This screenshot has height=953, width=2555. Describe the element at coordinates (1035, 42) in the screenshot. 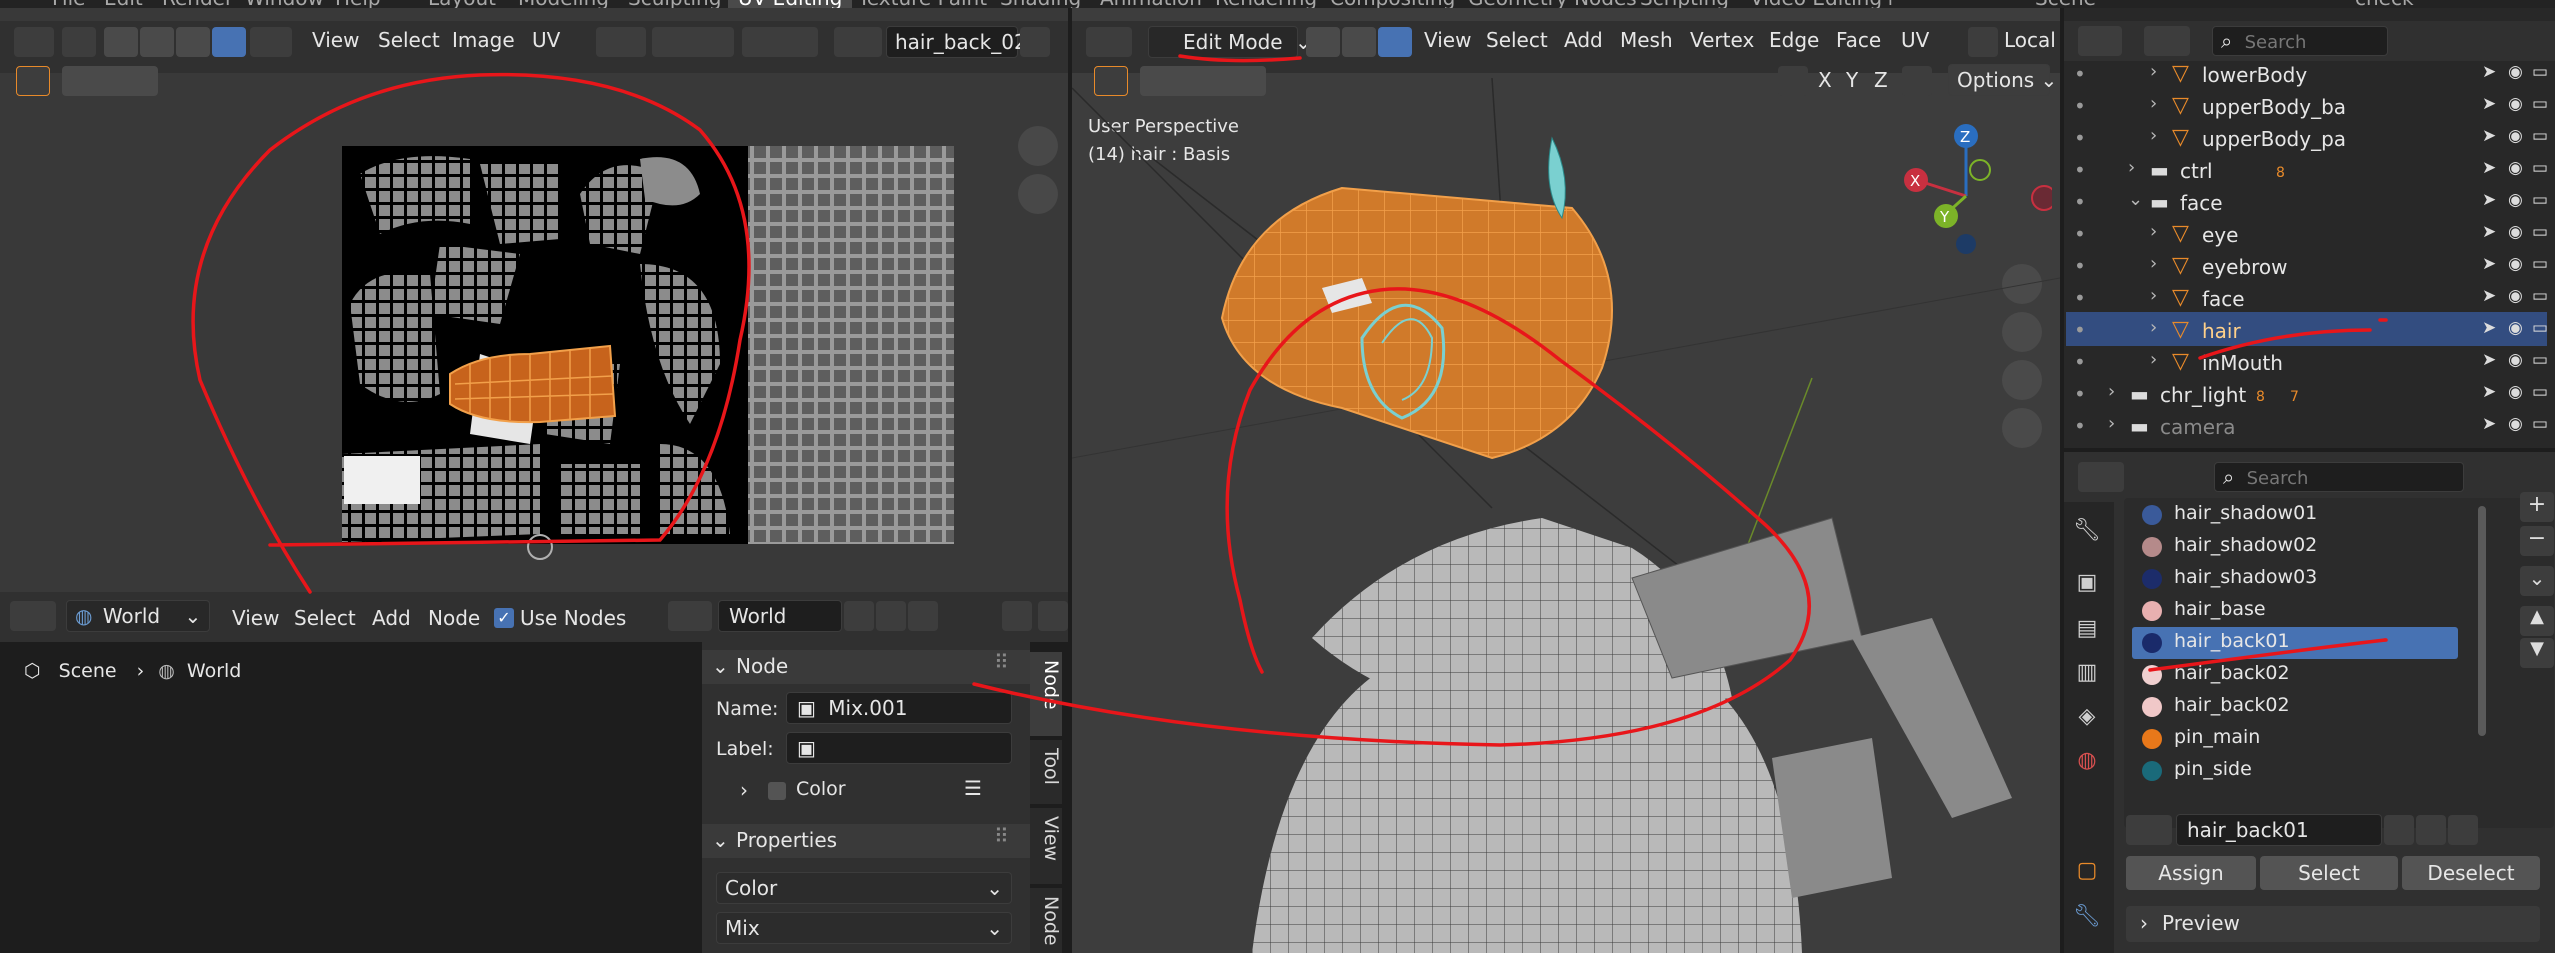

I see `fake-user-icon` at that location.